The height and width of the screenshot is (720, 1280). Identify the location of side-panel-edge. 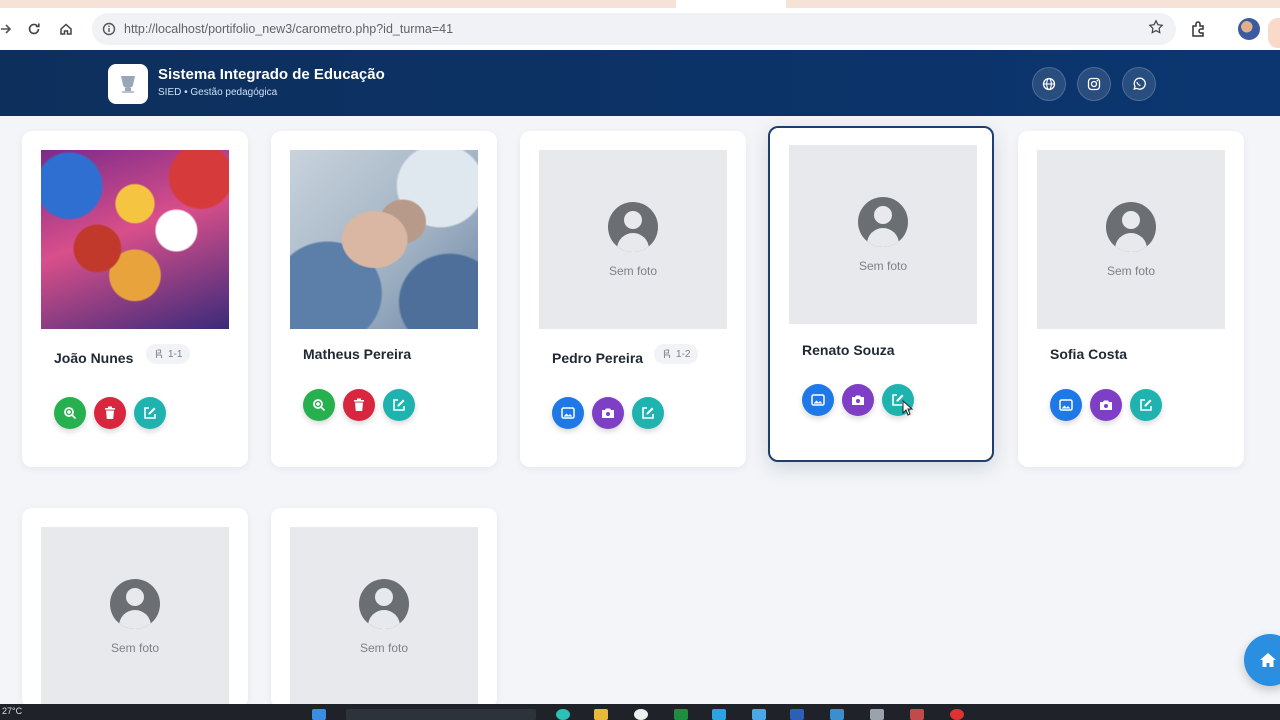
(1274, 33).